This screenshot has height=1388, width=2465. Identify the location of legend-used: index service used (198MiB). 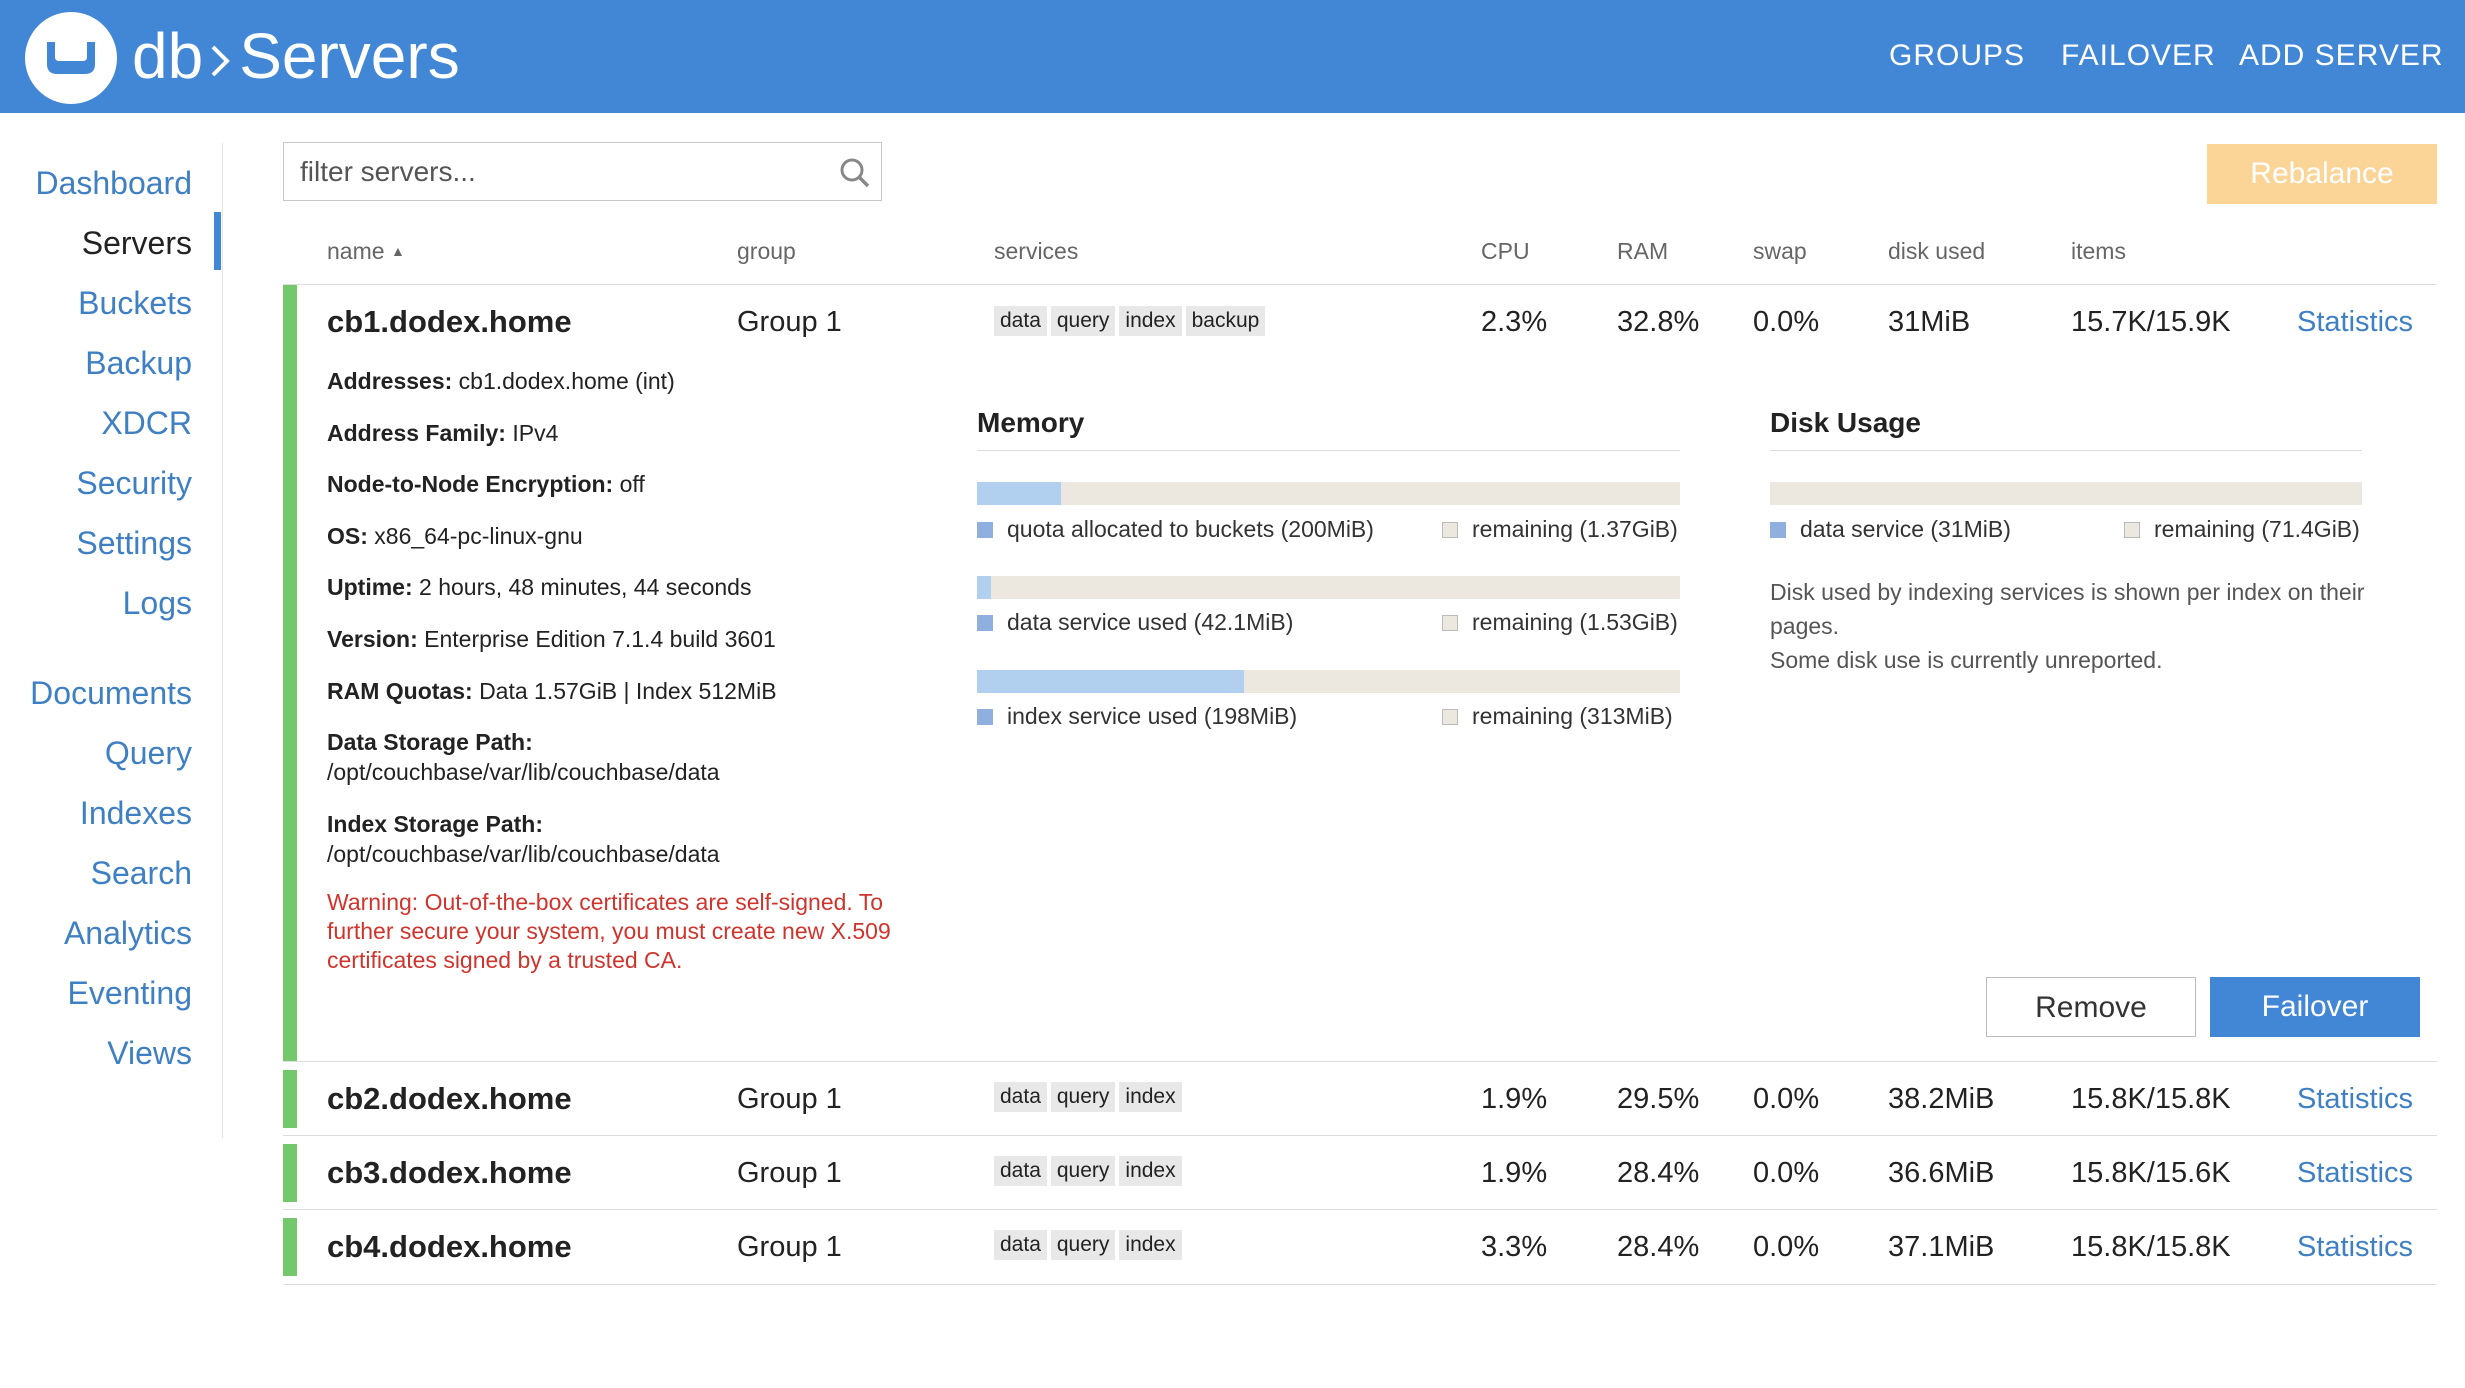
(1137, 716).